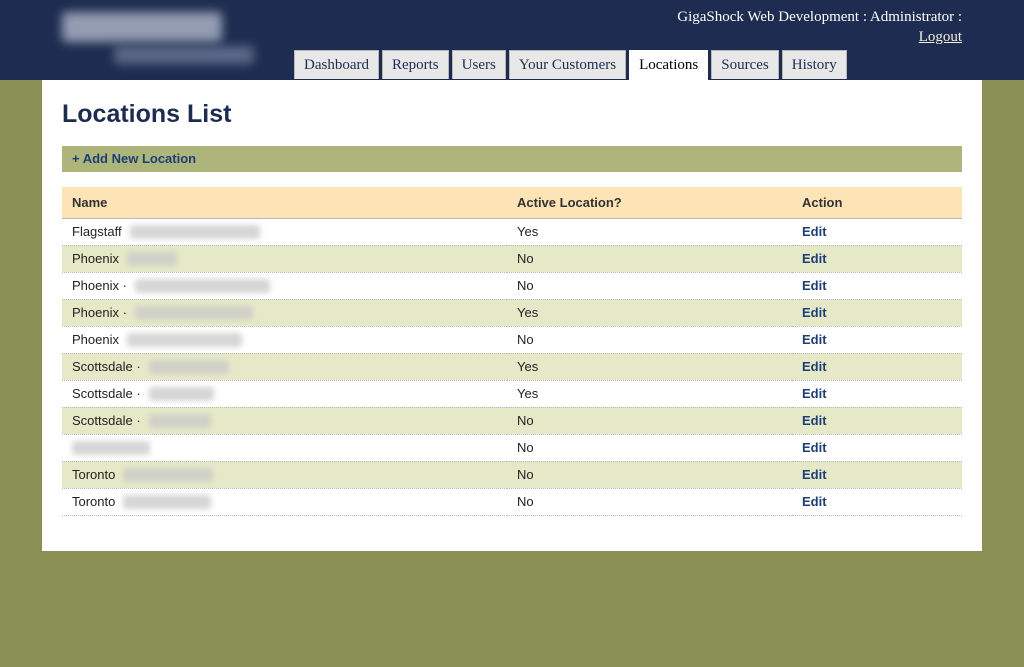  What do you see at coordinates (284, 232) in the screenshot?
I see `location-name-cell: Flagstaff` at bounding box center [284, 232].